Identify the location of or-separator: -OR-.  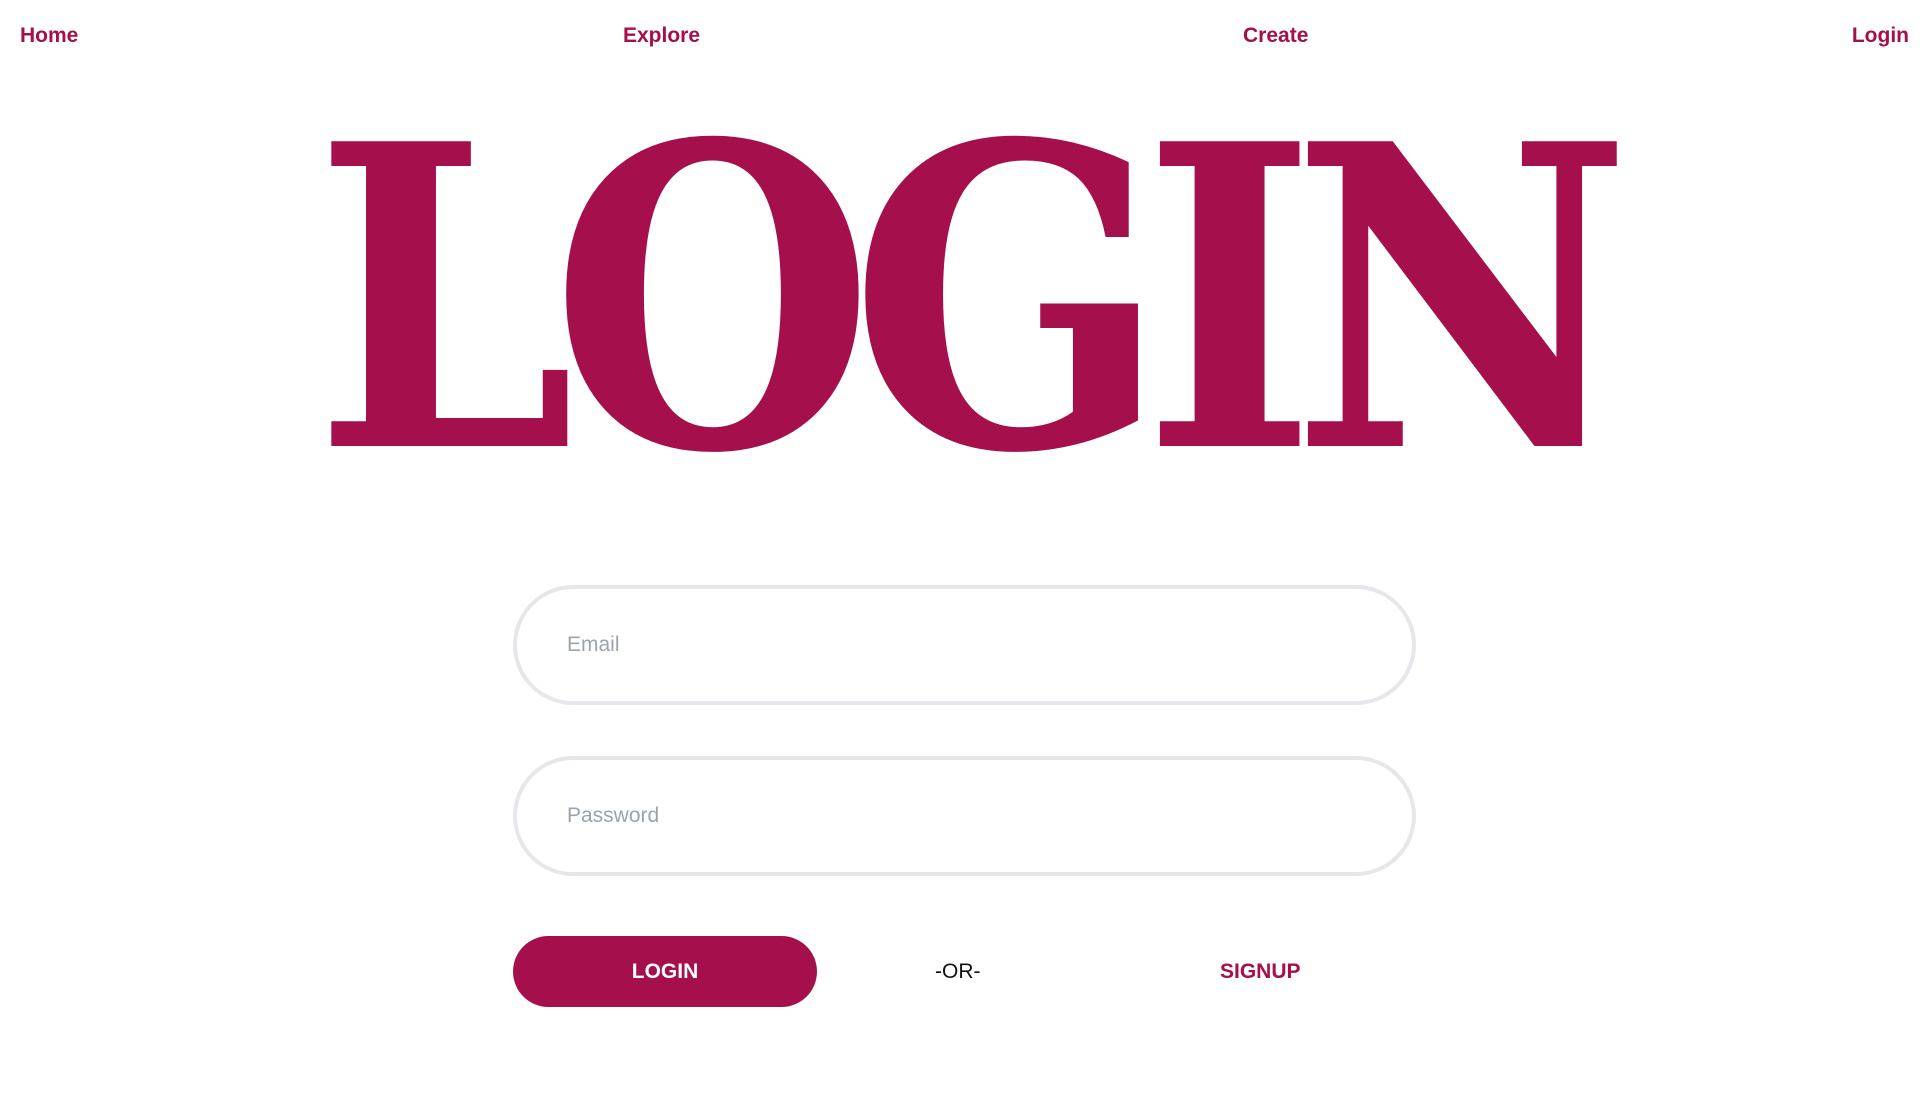
(958, 971).